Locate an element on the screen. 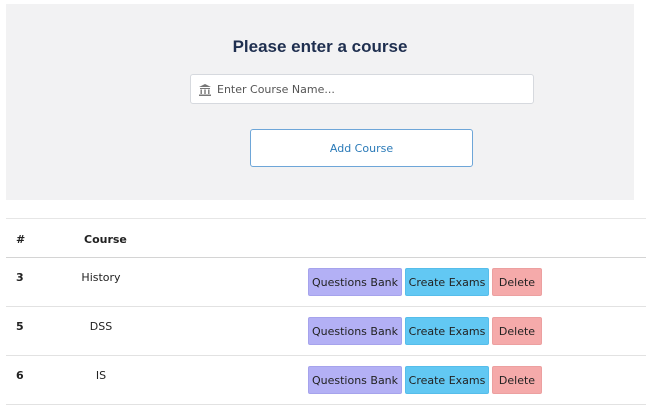 This screenshot has width=646, height=405. header-number: # is located at coordinates (21, 239).